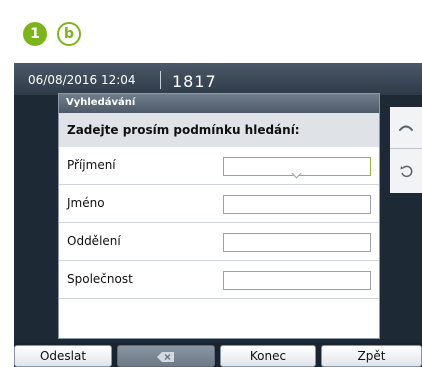  Describe the element at coordinates (406, 128) in the screenshot. I see `handset-icon` at that location.